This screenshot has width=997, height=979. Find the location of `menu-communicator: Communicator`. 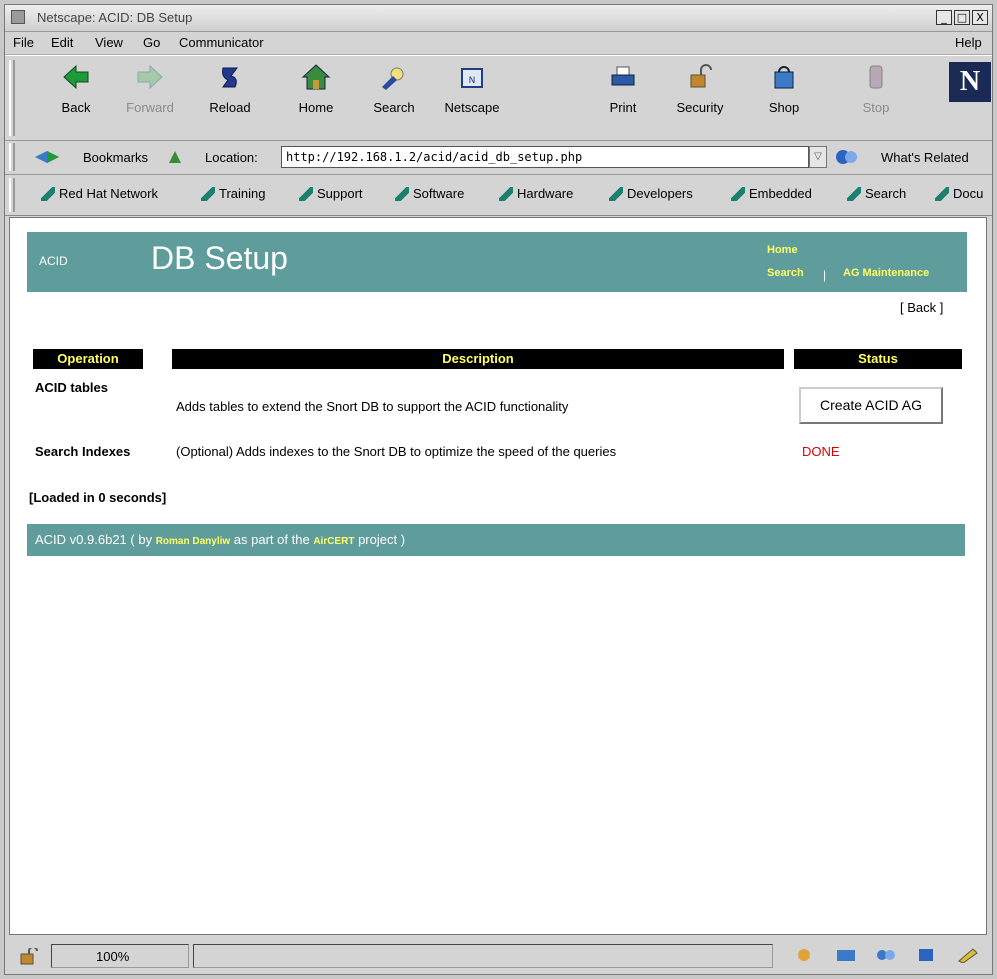

menu-communicator: Communicator is located at coordinates (221, 42).